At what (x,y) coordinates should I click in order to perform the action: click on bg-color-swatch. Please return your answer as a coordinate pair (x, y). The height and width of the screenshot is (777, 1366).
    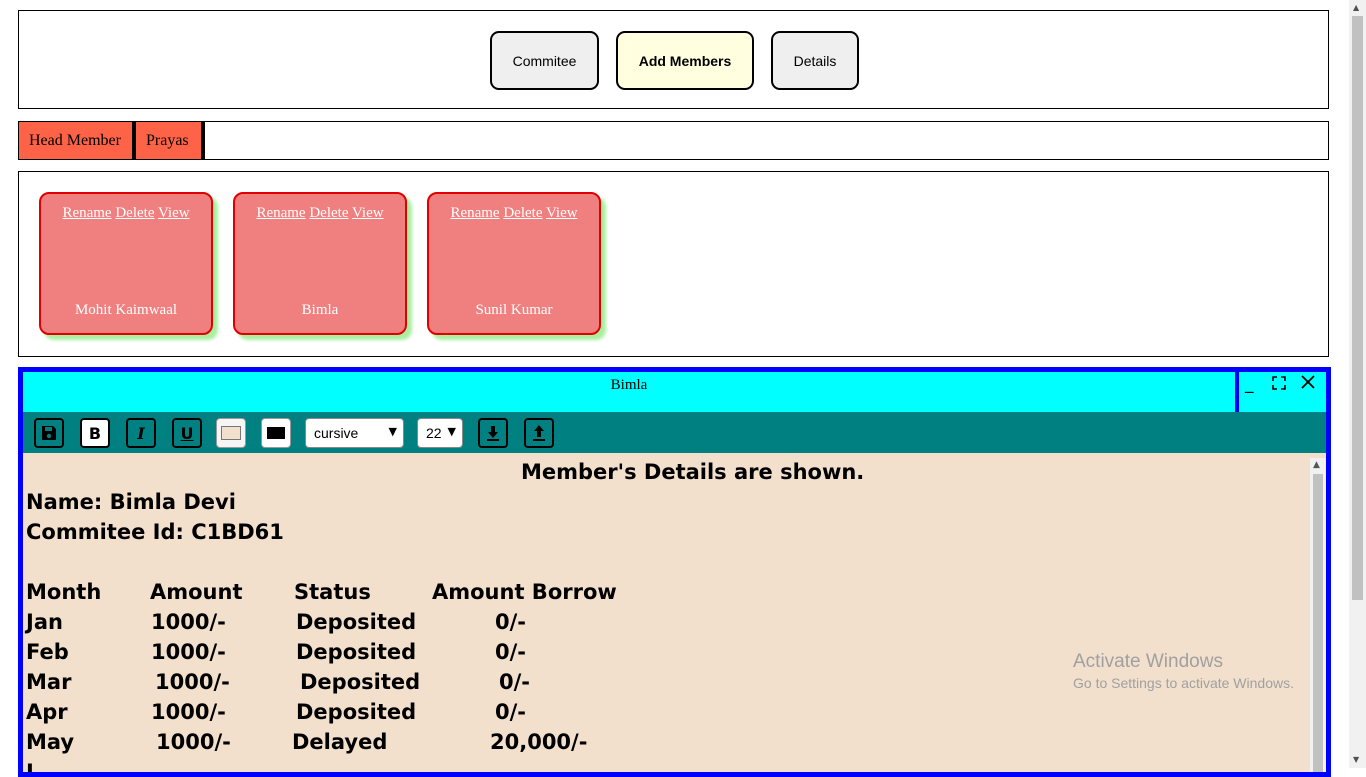
    Looking at the image, I should click on (231, 433).